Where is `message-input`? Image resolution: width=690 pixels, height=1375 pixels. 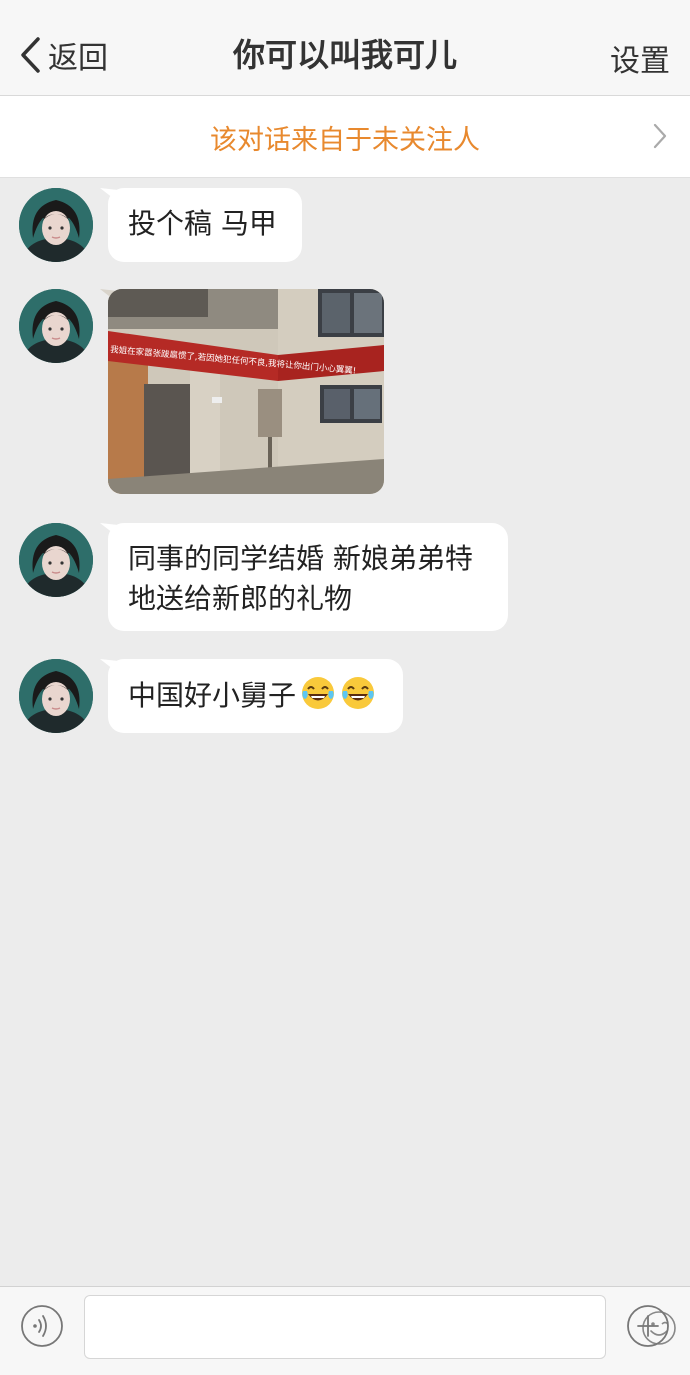 message-input is located at coordinates (315, 1326).